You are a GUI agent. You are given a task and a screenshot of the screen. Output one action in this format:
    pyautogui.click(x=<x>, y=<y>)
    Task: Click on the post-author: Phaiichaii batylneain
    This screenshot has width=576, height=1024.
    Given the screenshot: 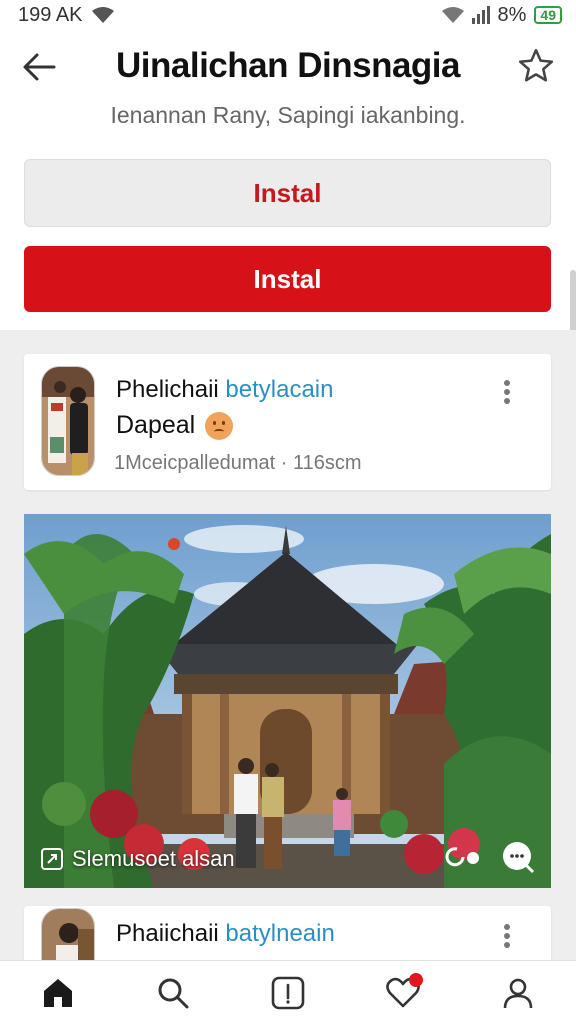 What is the action you would take?
    pyautogui.click(x=225, y=934)
    